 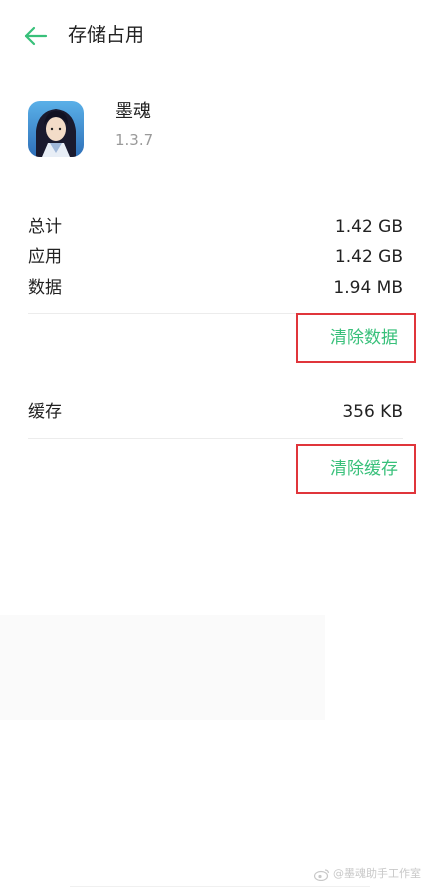 I want to click on clear-cache-label: 清除缓存, so click(x=364, y=469).